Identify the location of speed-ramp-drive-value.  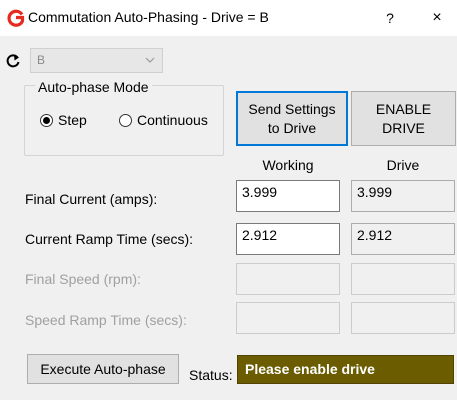
(403, 318).